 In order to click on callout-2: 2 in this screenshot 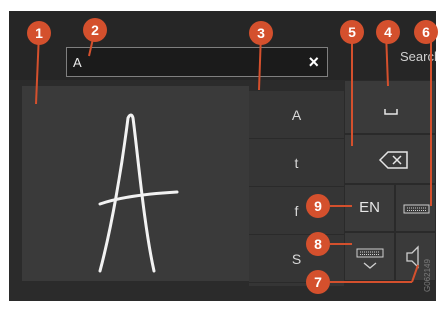, I will do `click(95, 30)`.